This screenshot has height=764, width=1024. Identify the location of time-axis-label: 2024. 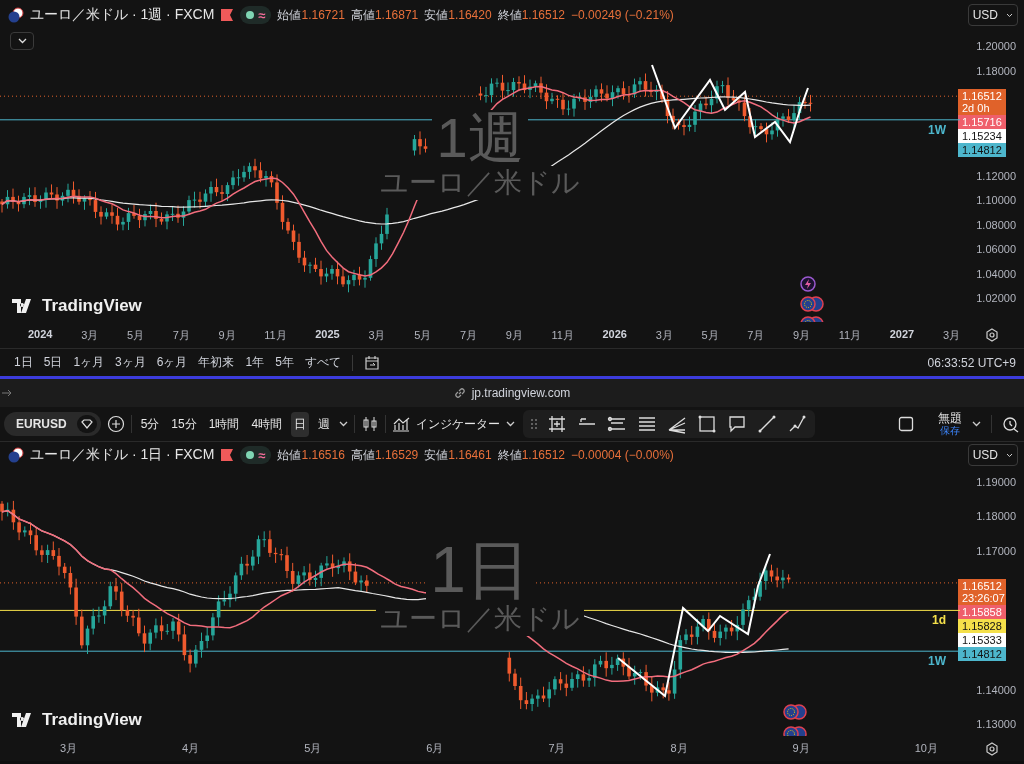
(40, 334).